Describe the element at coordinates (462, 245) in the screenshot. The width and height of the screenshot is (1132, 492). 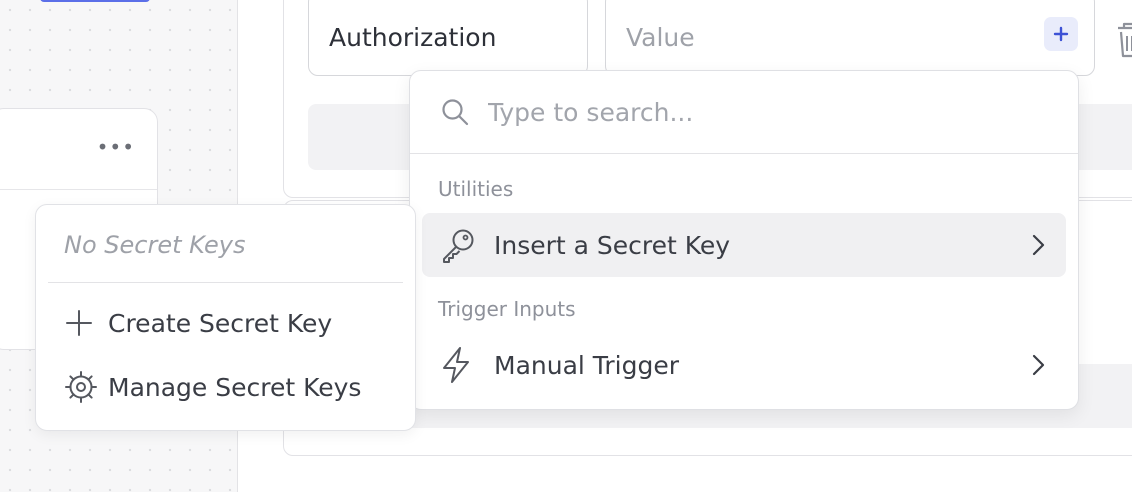
I see `key-icon` at that location.